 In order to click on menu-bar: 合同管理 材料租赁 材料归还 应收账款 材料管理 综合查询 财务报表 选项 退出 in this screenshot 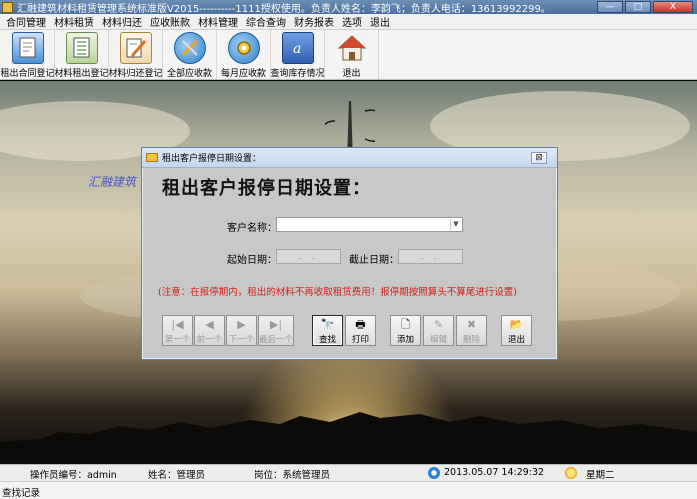, I will do `click(348, 22)`.